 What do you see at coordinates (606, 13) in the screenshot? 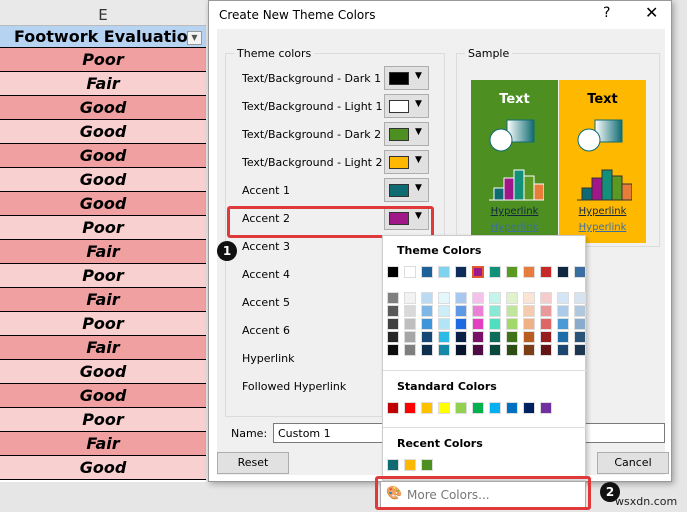
I see `help-button: ?` at bounding box center [606, 13].